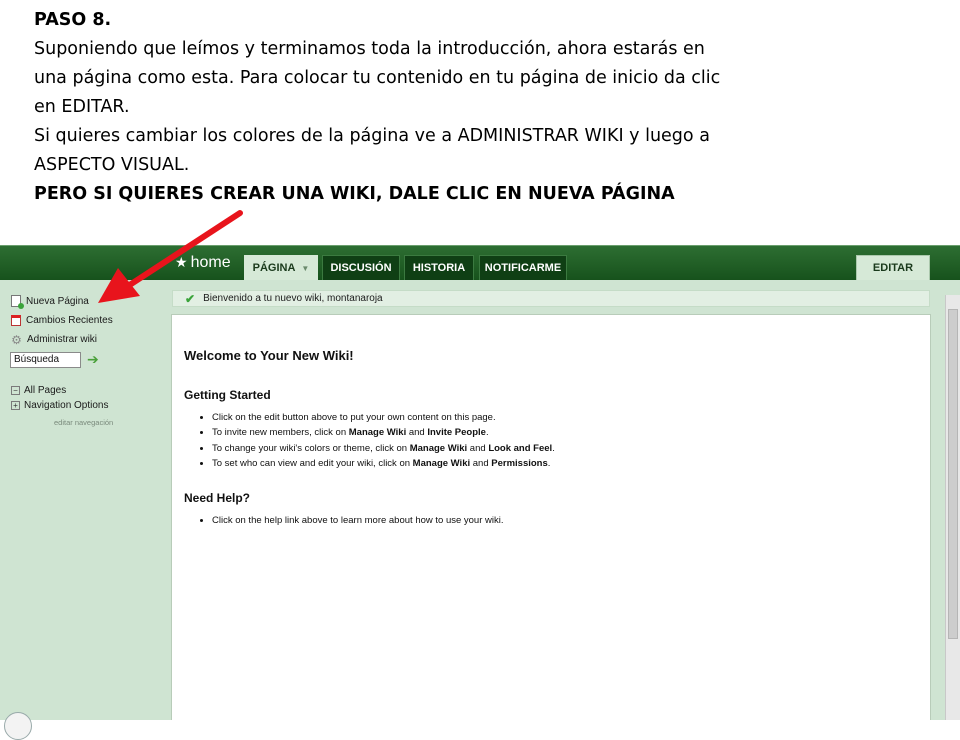 This screenshot has height=740, width=960. I want to click on edit-button-label: EDITAR, so click(893, 268).